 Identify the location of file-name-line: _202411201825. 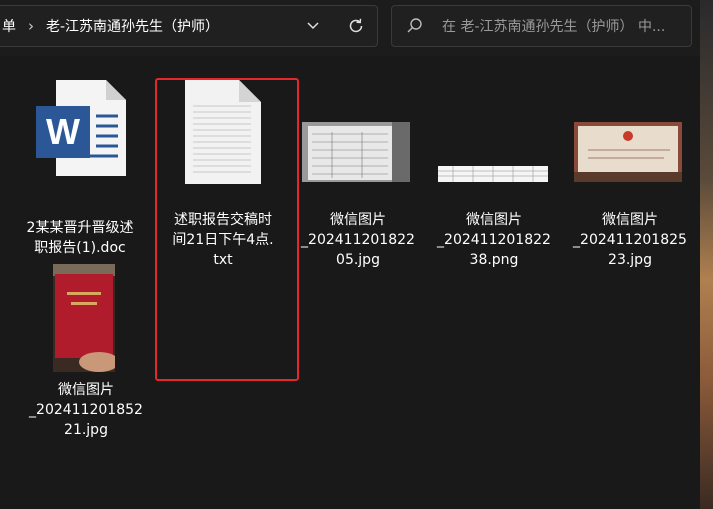
(630, 240).